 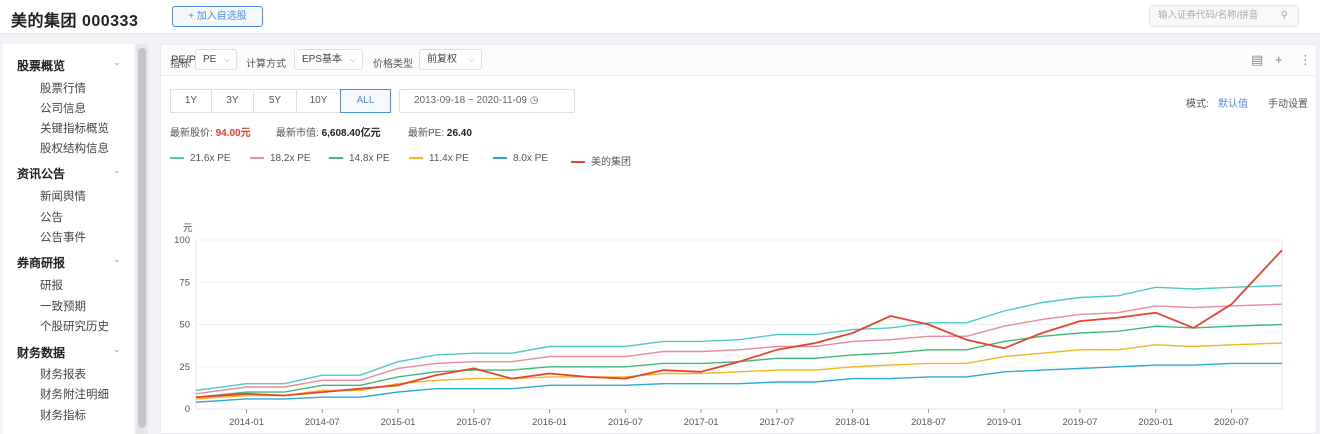 I want to click on add-watchlist-button: + 加入自选股, so click(x=217, y=16).